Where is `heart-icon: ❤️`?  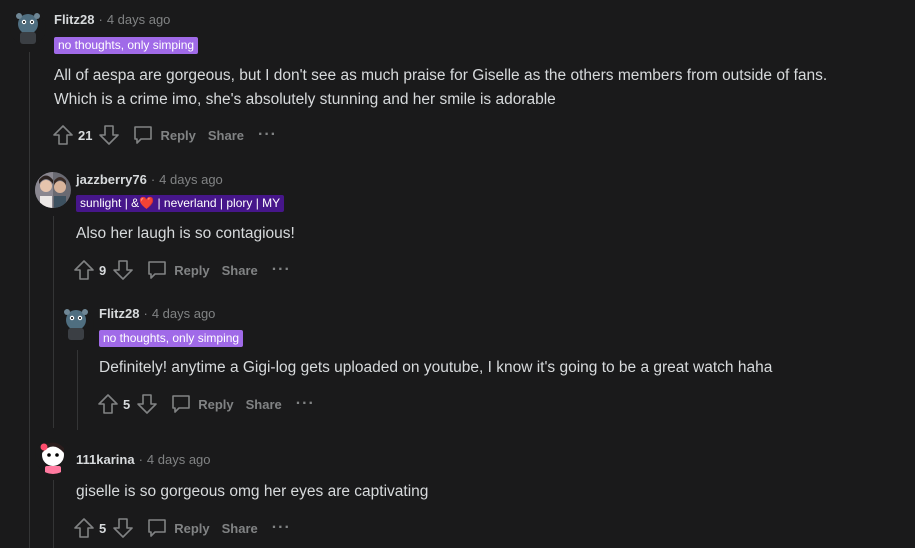
heart-icon: ❤️ is located at coordinates (147, 203).